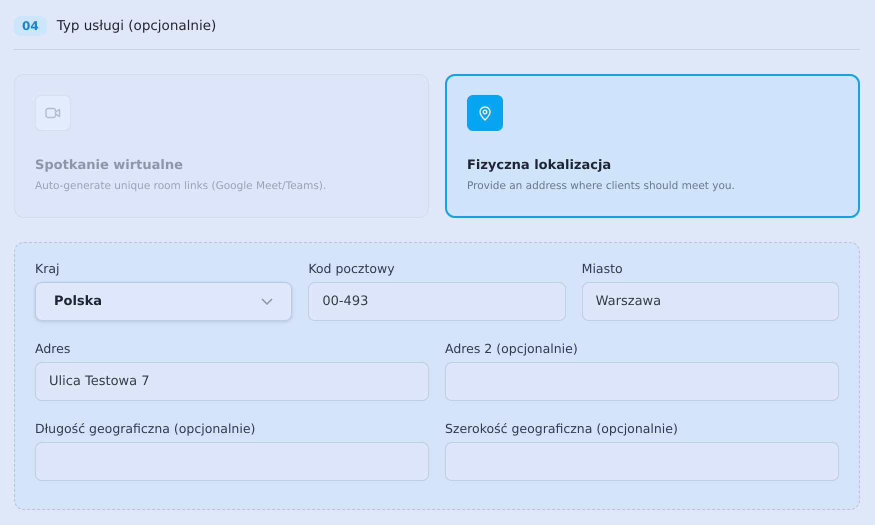 This screenshot has height=525, width=875. What do you see at coordinates (145, 428) in the screenshot?
I see `field-label: Długość geograficzna (opcjonalnie)` at bounding box center [145, 428].